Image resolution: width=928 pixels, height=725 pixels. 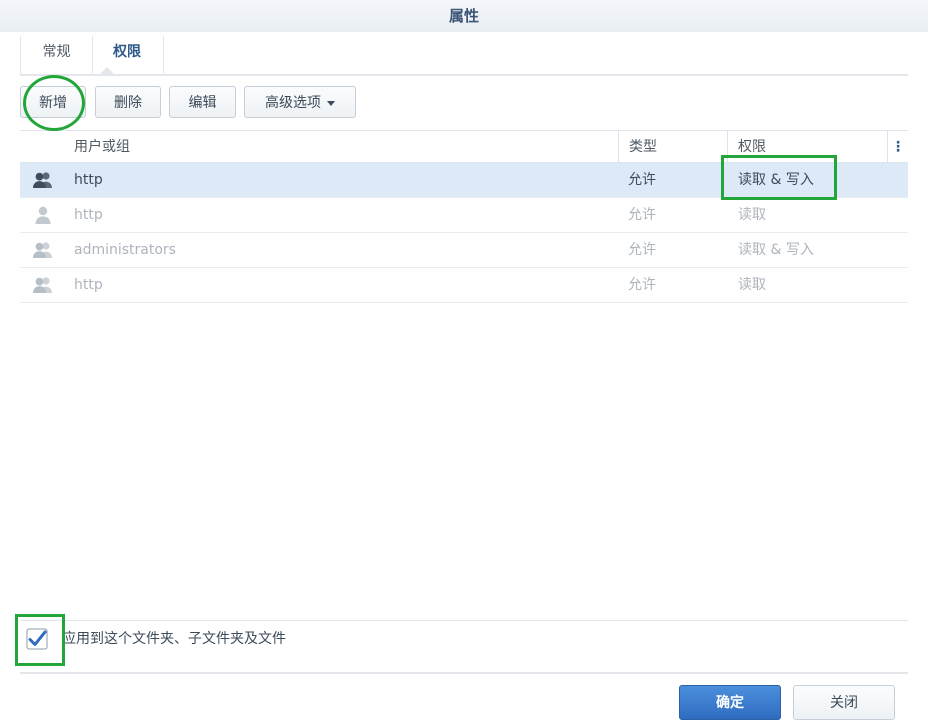 I want to click on column-header-user: 用户或组, so click(x=341, y=147).